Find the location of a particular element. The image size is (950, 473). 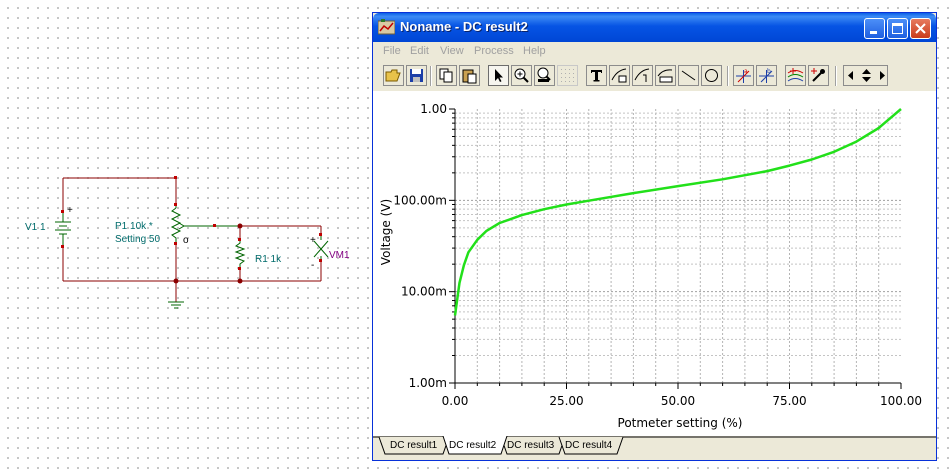

resistor-r1 is located at coordinates (240, 254).